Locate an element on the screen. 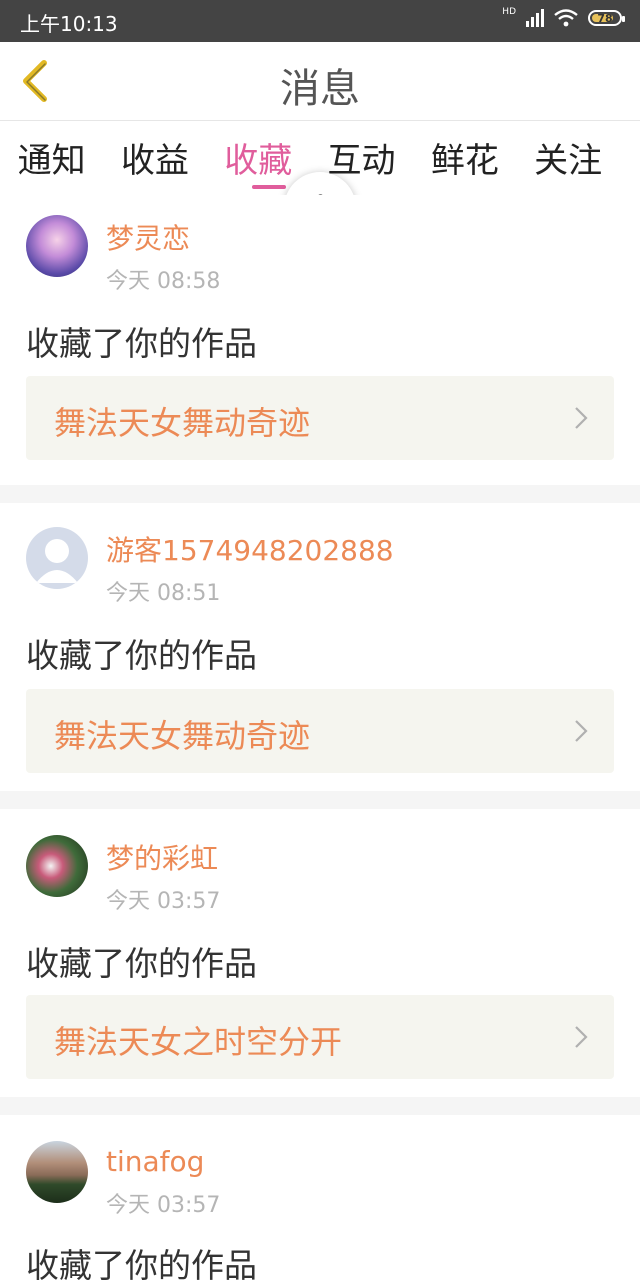 The image size is (640, 1287). header: 消息 is located at coordinates (320, 81).